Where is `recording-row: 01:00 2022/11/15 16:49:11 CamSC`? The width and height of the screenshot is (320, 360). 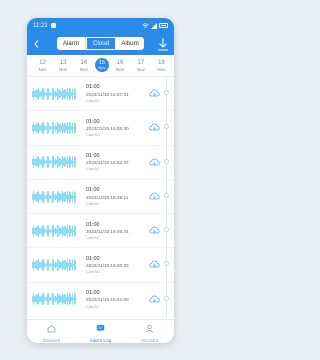 recording-row: 01:00 2022/11/15 16:49:11 CamSC is located at coordinates (100, 197).